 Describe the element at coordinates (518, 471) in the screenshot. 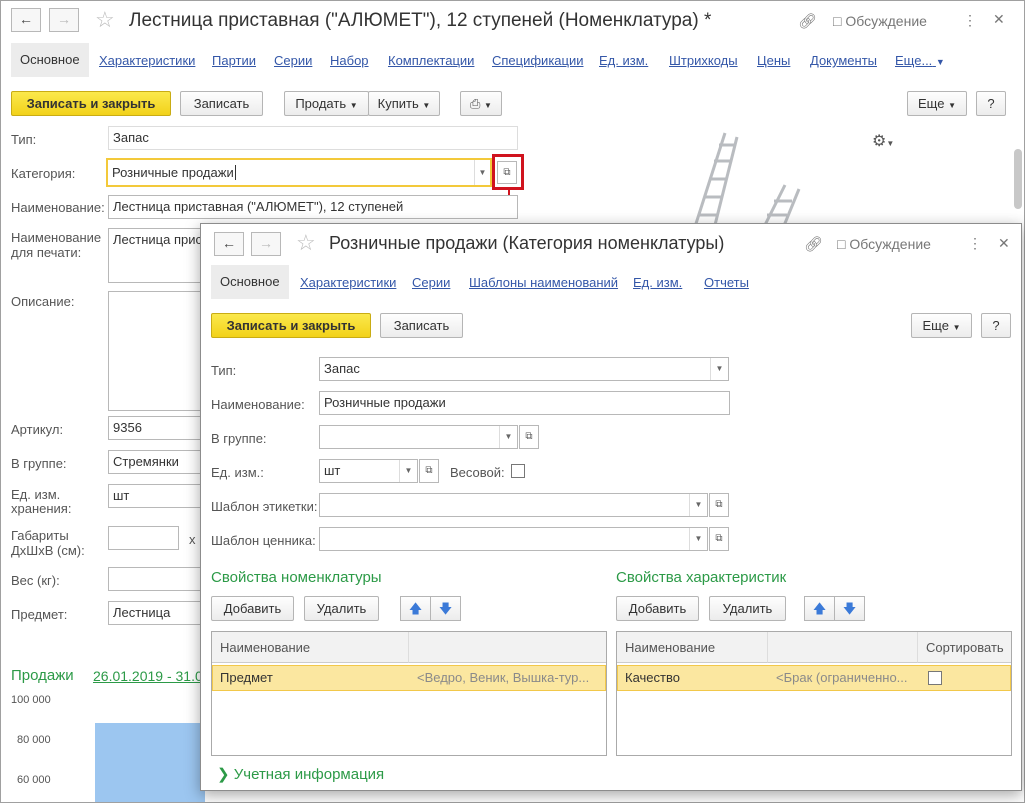

I see `weighted-checkbox` at that location.